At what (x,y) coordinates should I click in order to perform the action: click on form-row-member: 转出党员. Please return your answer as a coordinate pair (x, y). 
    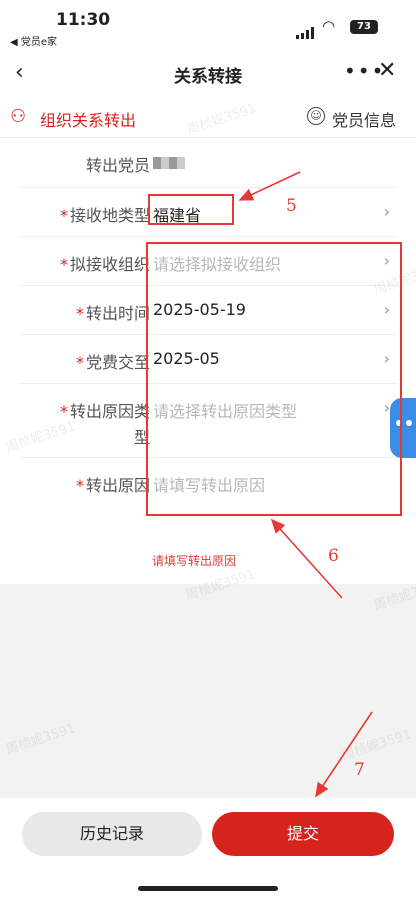
    Looking at the image, I should click on (208, 163).